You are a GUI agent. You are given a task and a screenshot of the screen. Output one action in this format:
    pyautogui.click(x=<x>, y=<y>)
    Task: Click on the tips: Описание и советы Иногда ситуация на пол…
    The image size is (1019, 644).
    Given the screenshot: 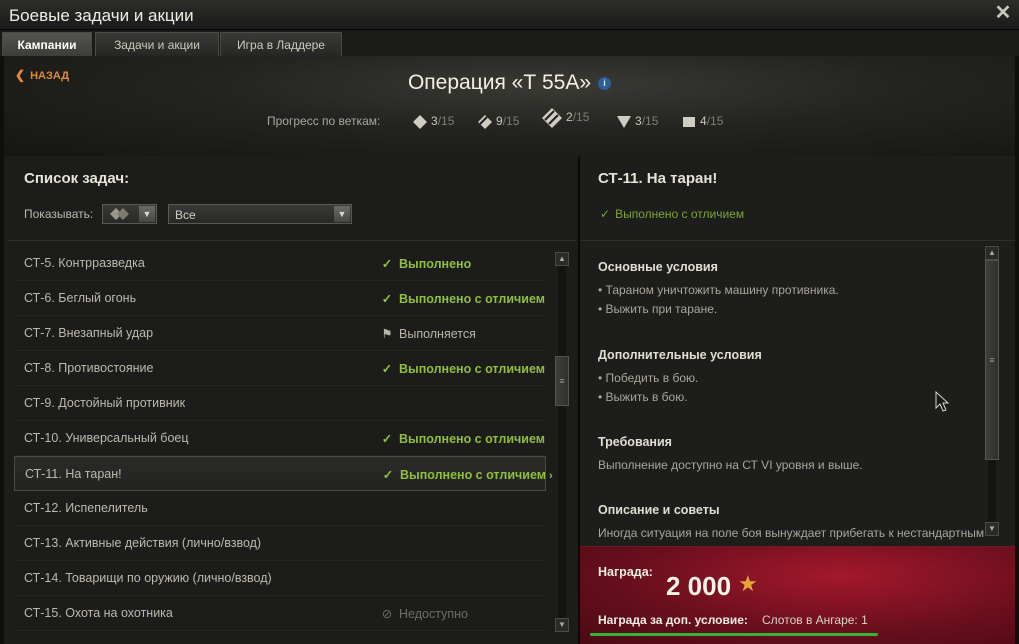 What is the action you would take?
    pyautogui.click(x=793, y=522)
    